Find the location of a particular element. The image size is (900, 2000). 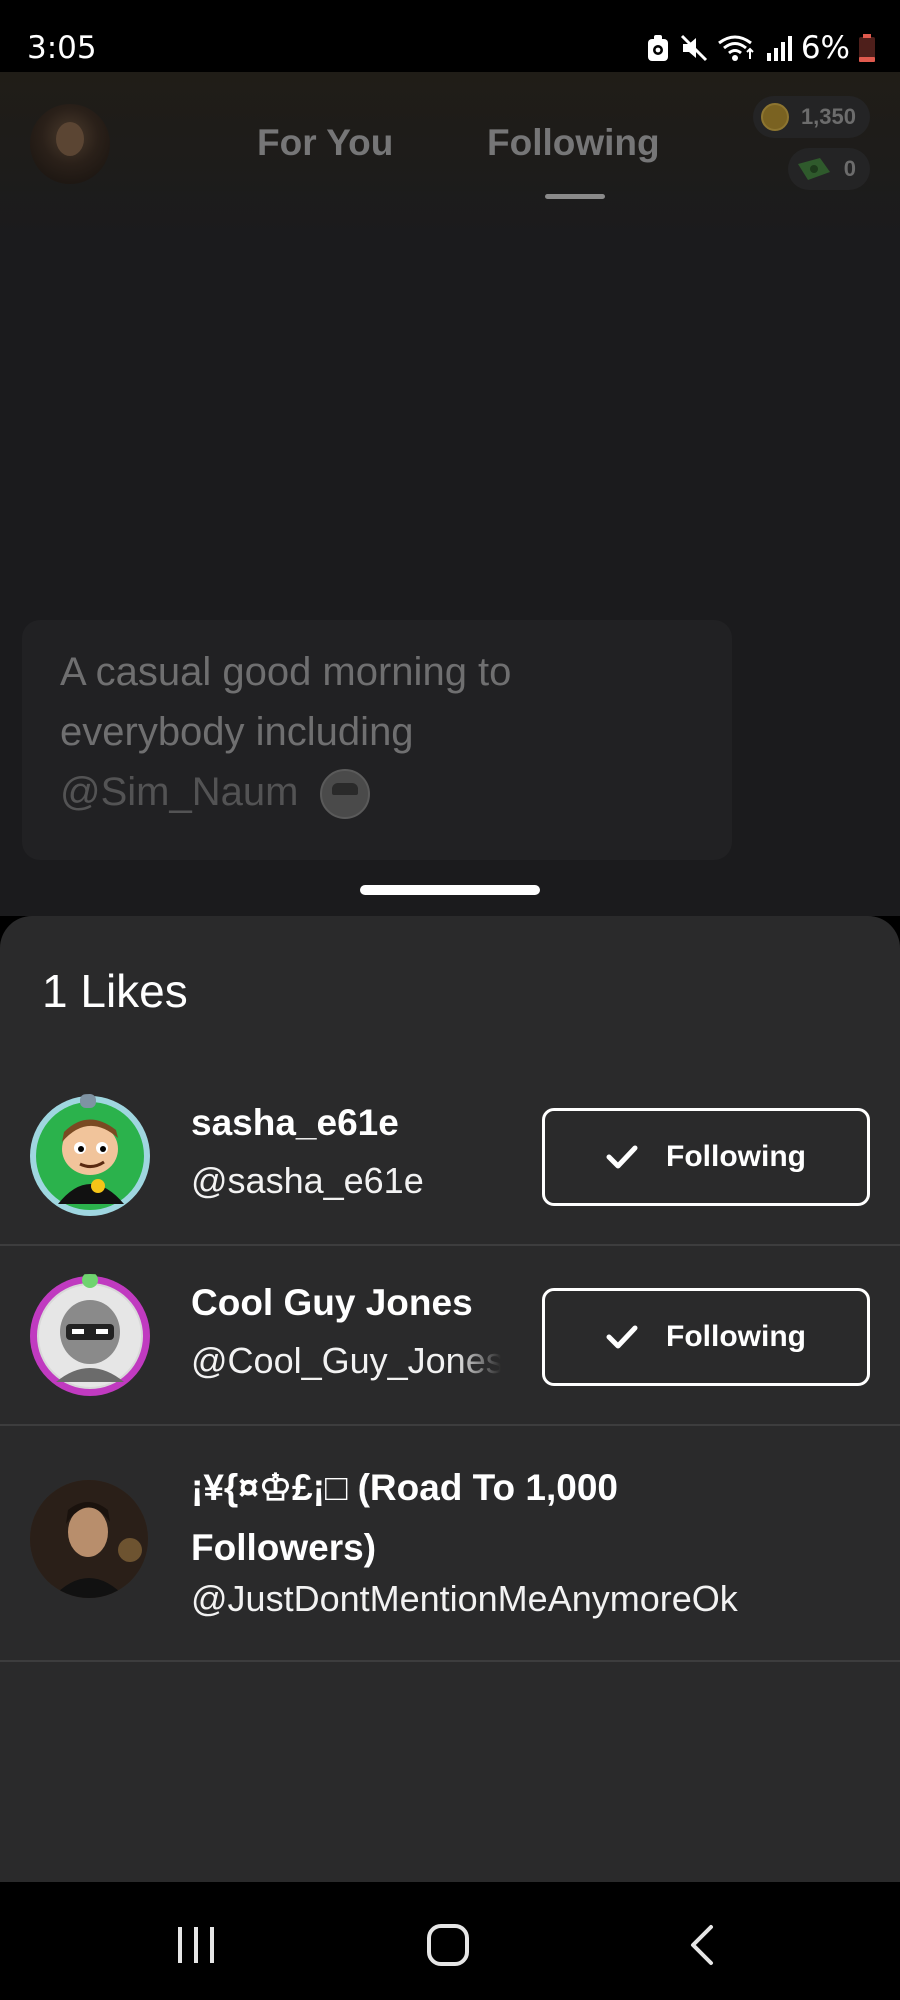

cash-icon is located at coordinates (813, 169).